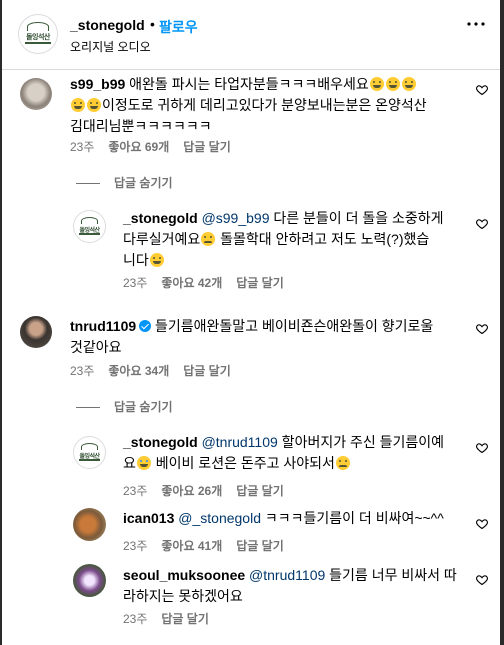 This screenshot has width=504, height=645. Describe the element at coordinates (148, 518) in the screenshot. I see `comment-username: ican013` at that location.